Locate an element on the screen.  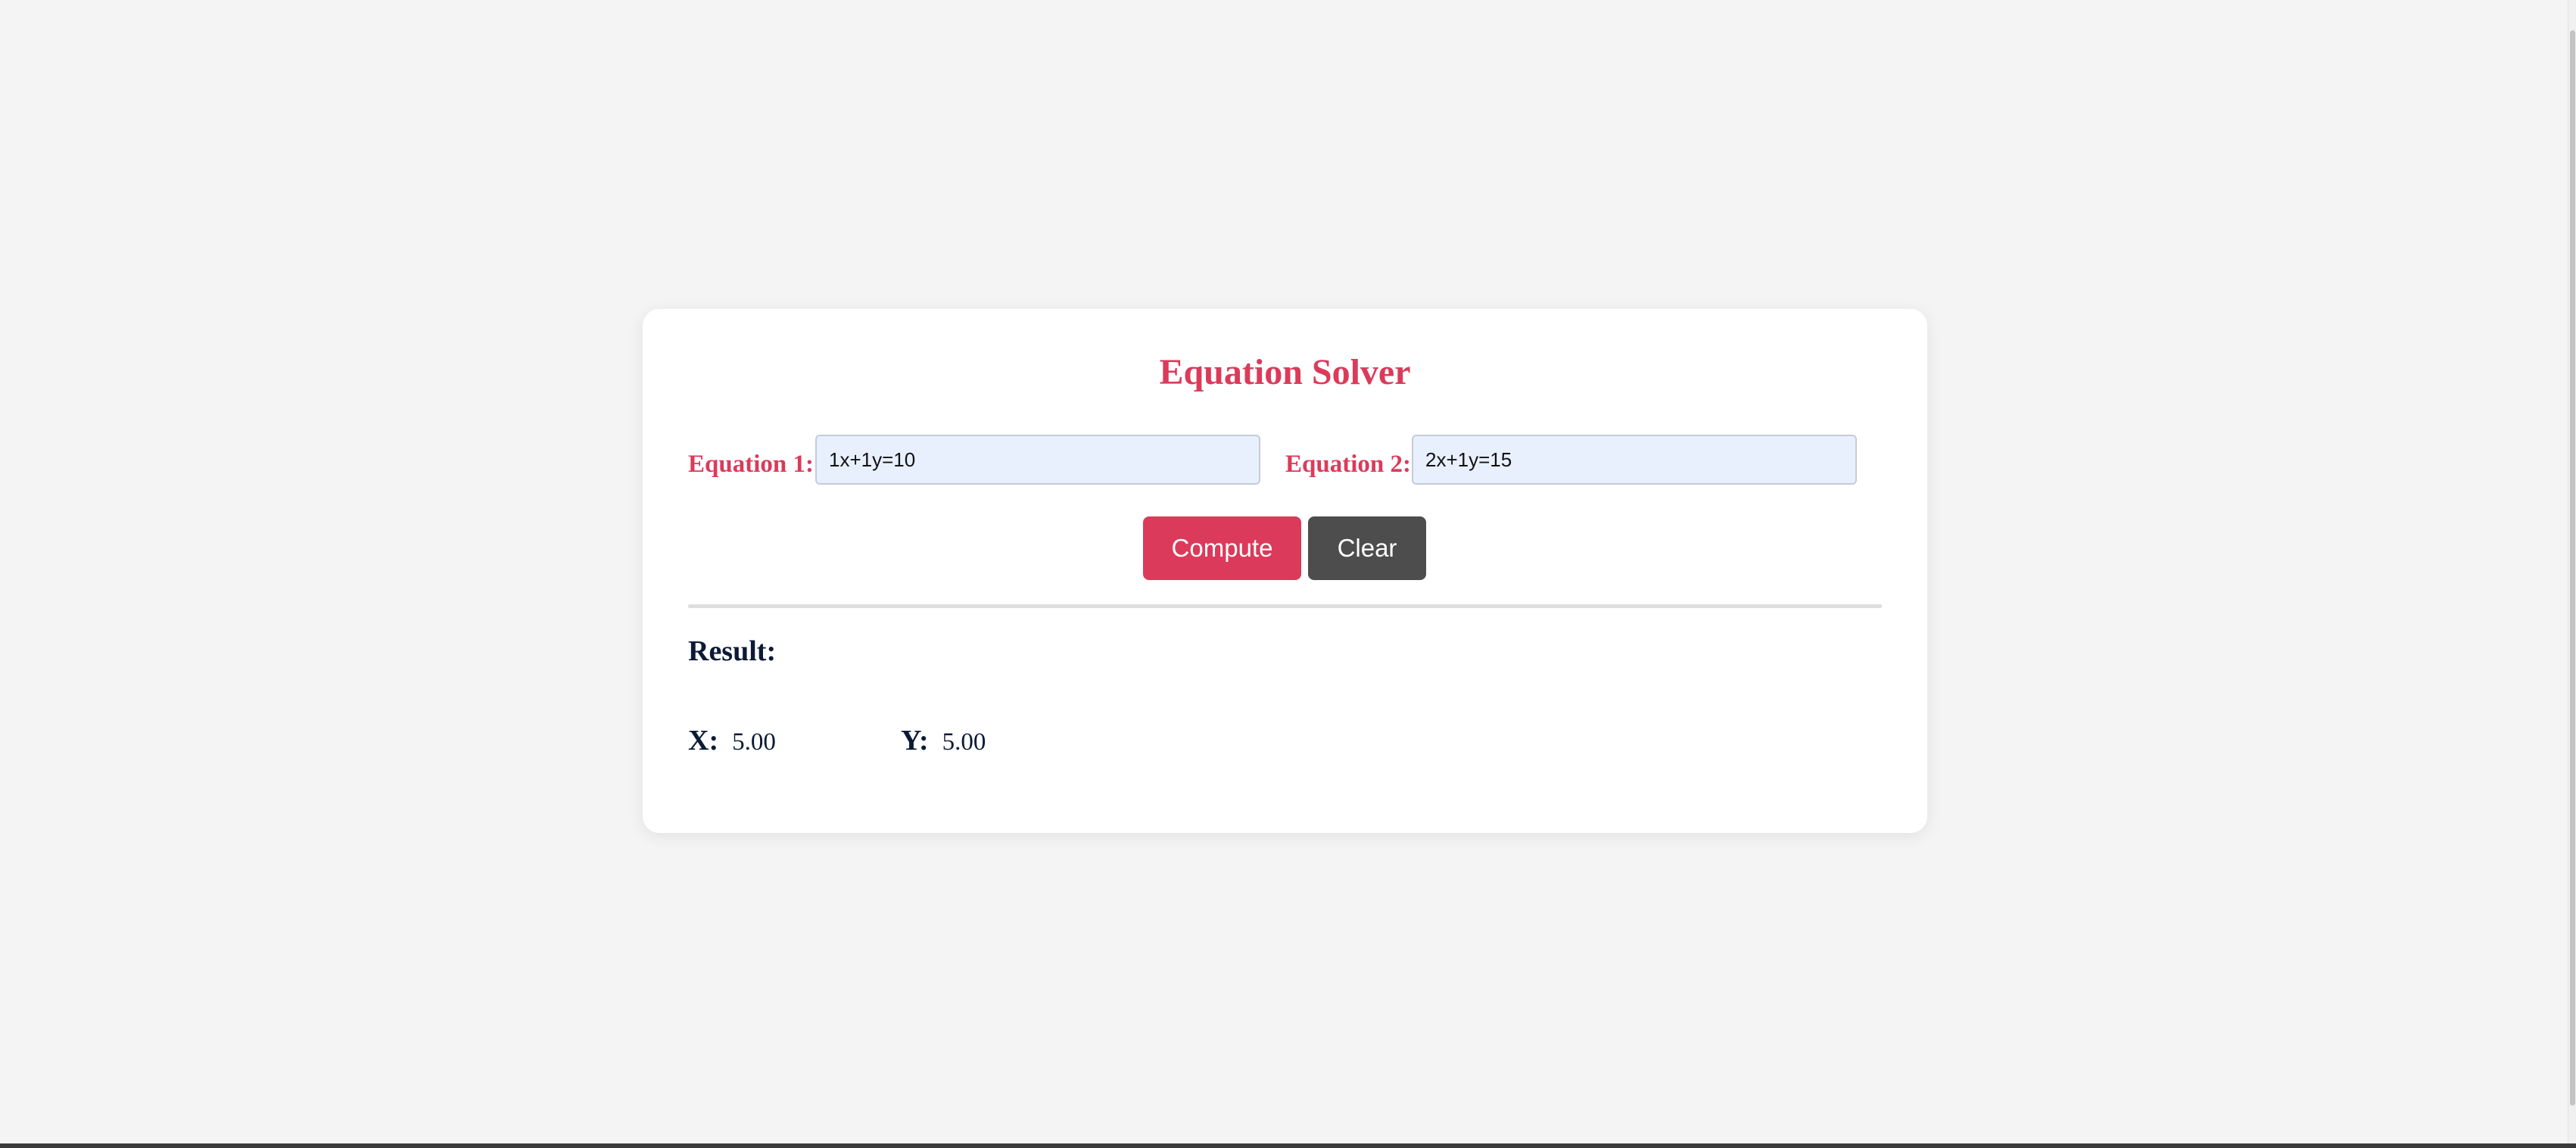
result-y: Y: 5.00 is located at coordinates (943, 741).